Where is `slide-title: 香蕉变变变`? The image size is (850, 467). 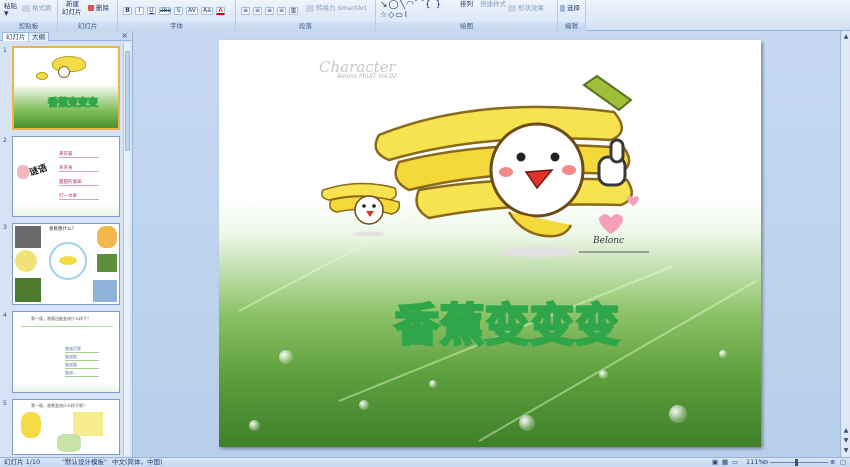 slide-title: 香蕉变变变 is located at coordinates (507, 321).